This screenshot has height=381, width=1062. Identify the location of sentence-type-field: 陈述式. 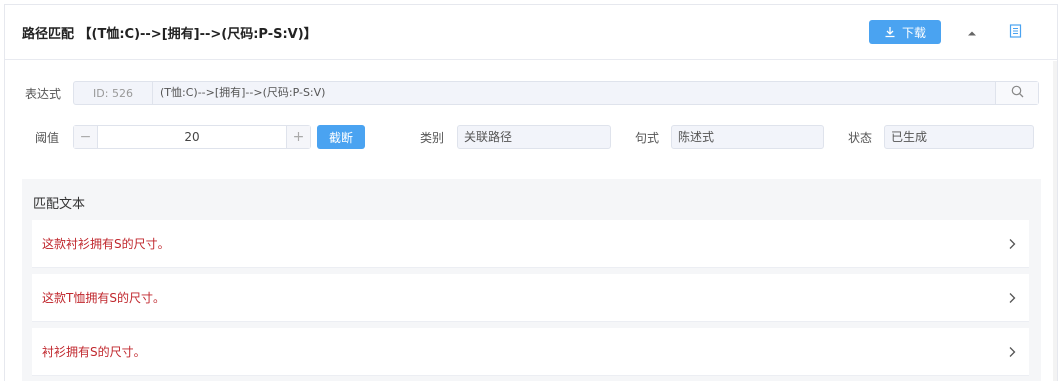
(747, 137).